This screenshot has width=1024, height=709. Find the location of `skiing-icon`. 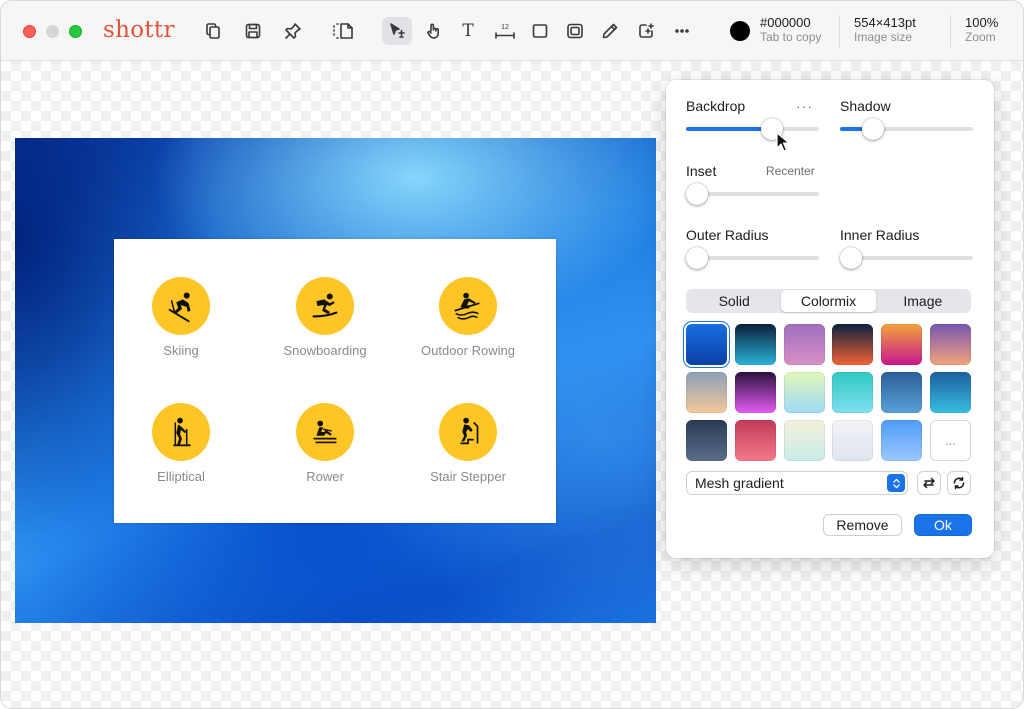

skiing-icon is located at coordinates (181, 306).